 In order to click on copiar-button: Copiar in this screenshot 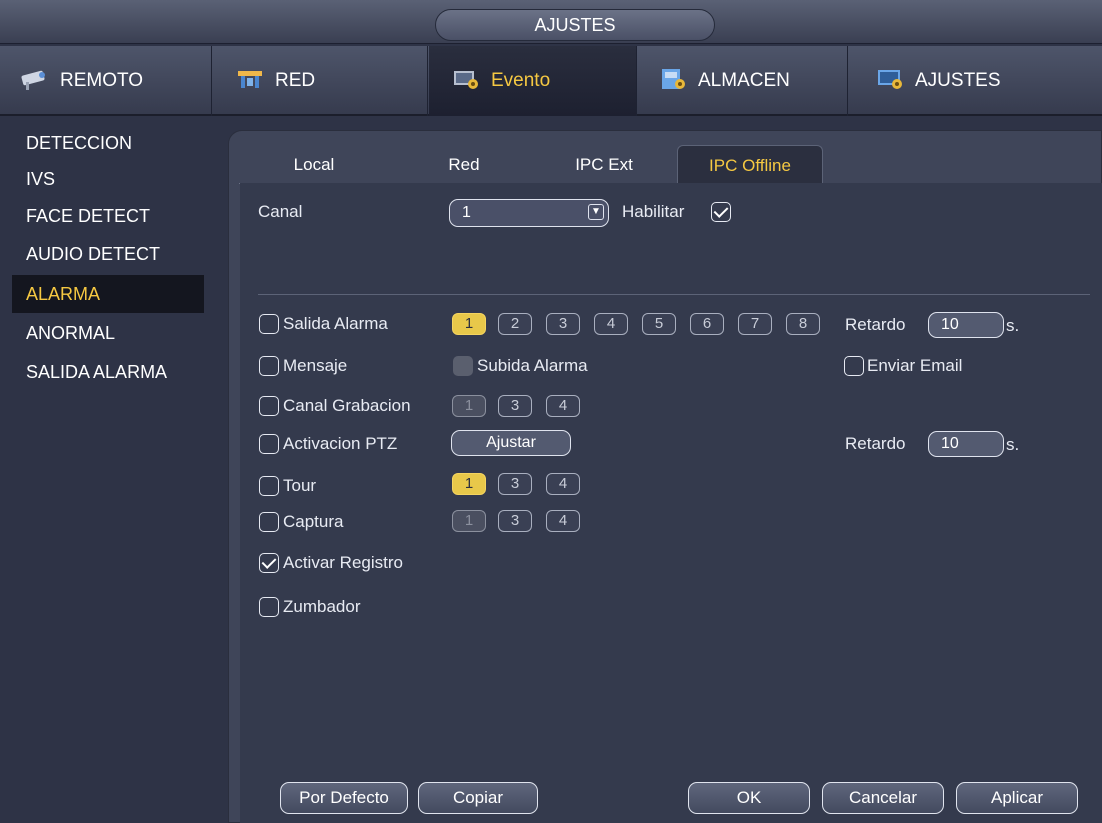, I will do `click(478, 798)`.